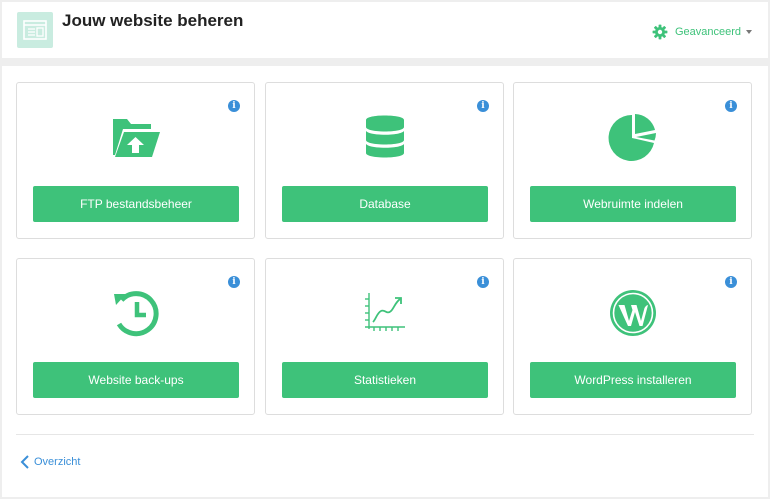  What do you see at coordinates (633, 204) in the screenshot?
I see `webspace-button: Webruimte indelen` at bounding box center [633, 204].